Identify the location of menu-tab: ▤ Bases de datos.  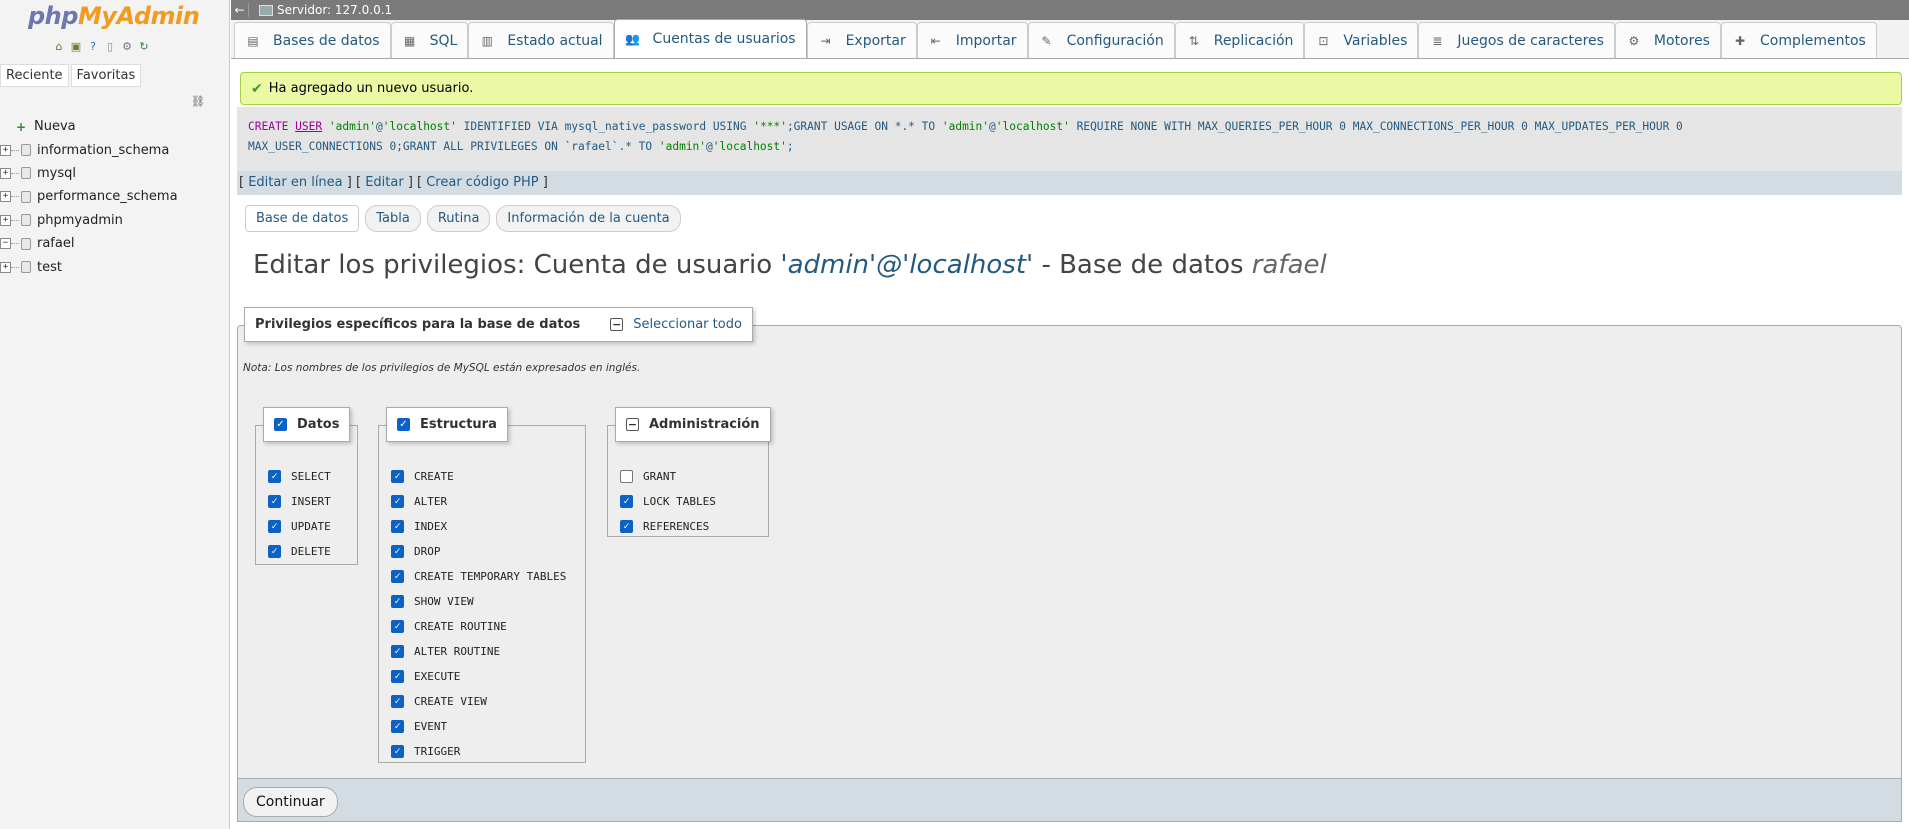
(312, 40).